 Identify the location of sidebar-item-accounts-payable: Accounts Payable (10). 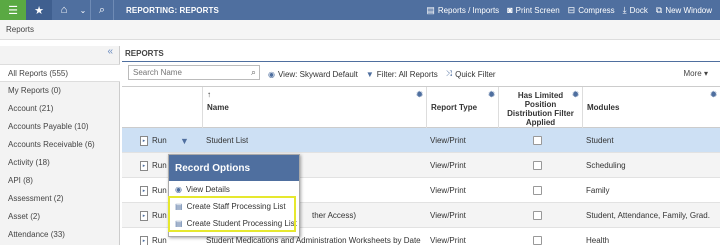
(60, 127).